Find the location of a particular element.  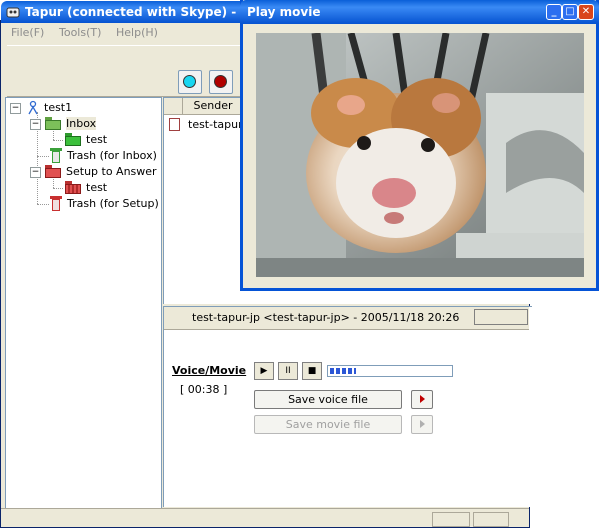

close-button: ✕ is located at coordinates (586, 12).